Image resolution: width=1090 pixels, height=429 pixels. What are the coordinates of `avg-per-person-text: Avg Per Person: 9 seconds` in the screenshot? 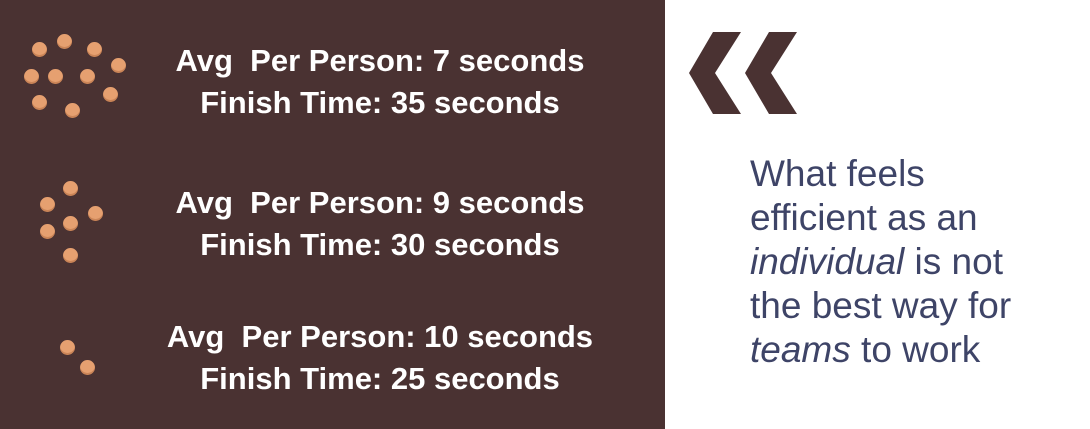 It's located at (380, 202).